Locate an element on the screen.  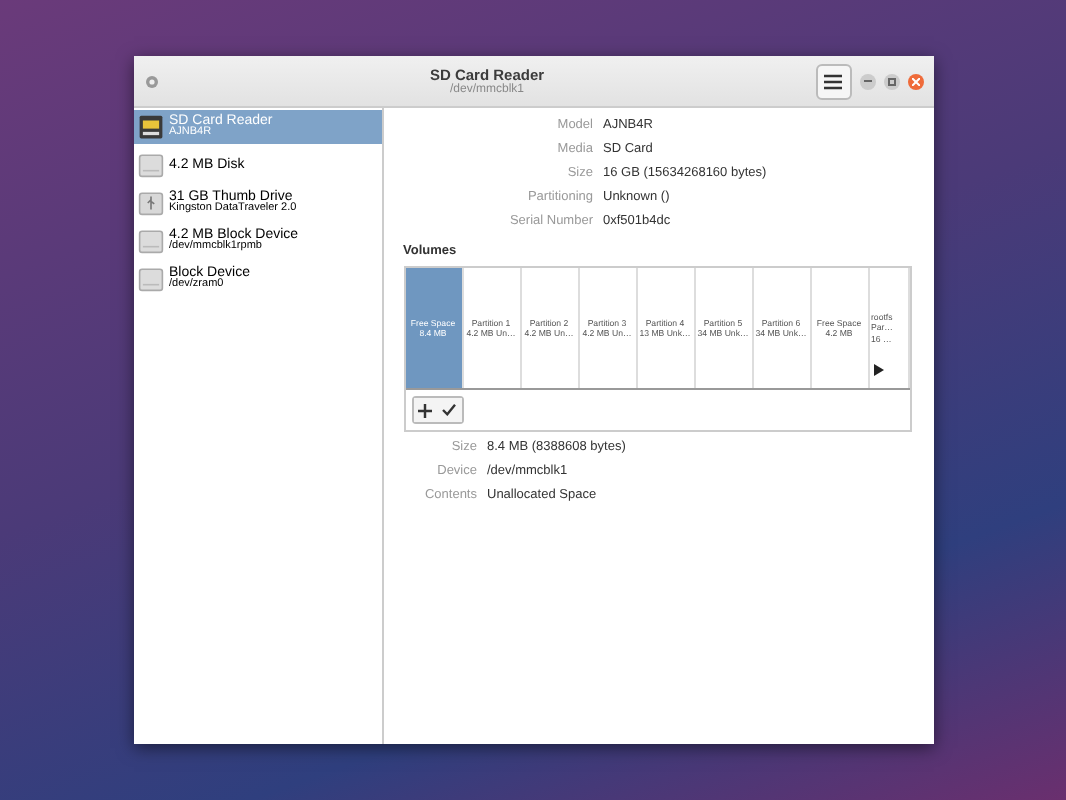
maximize-button is located at coordinates (891, 81).